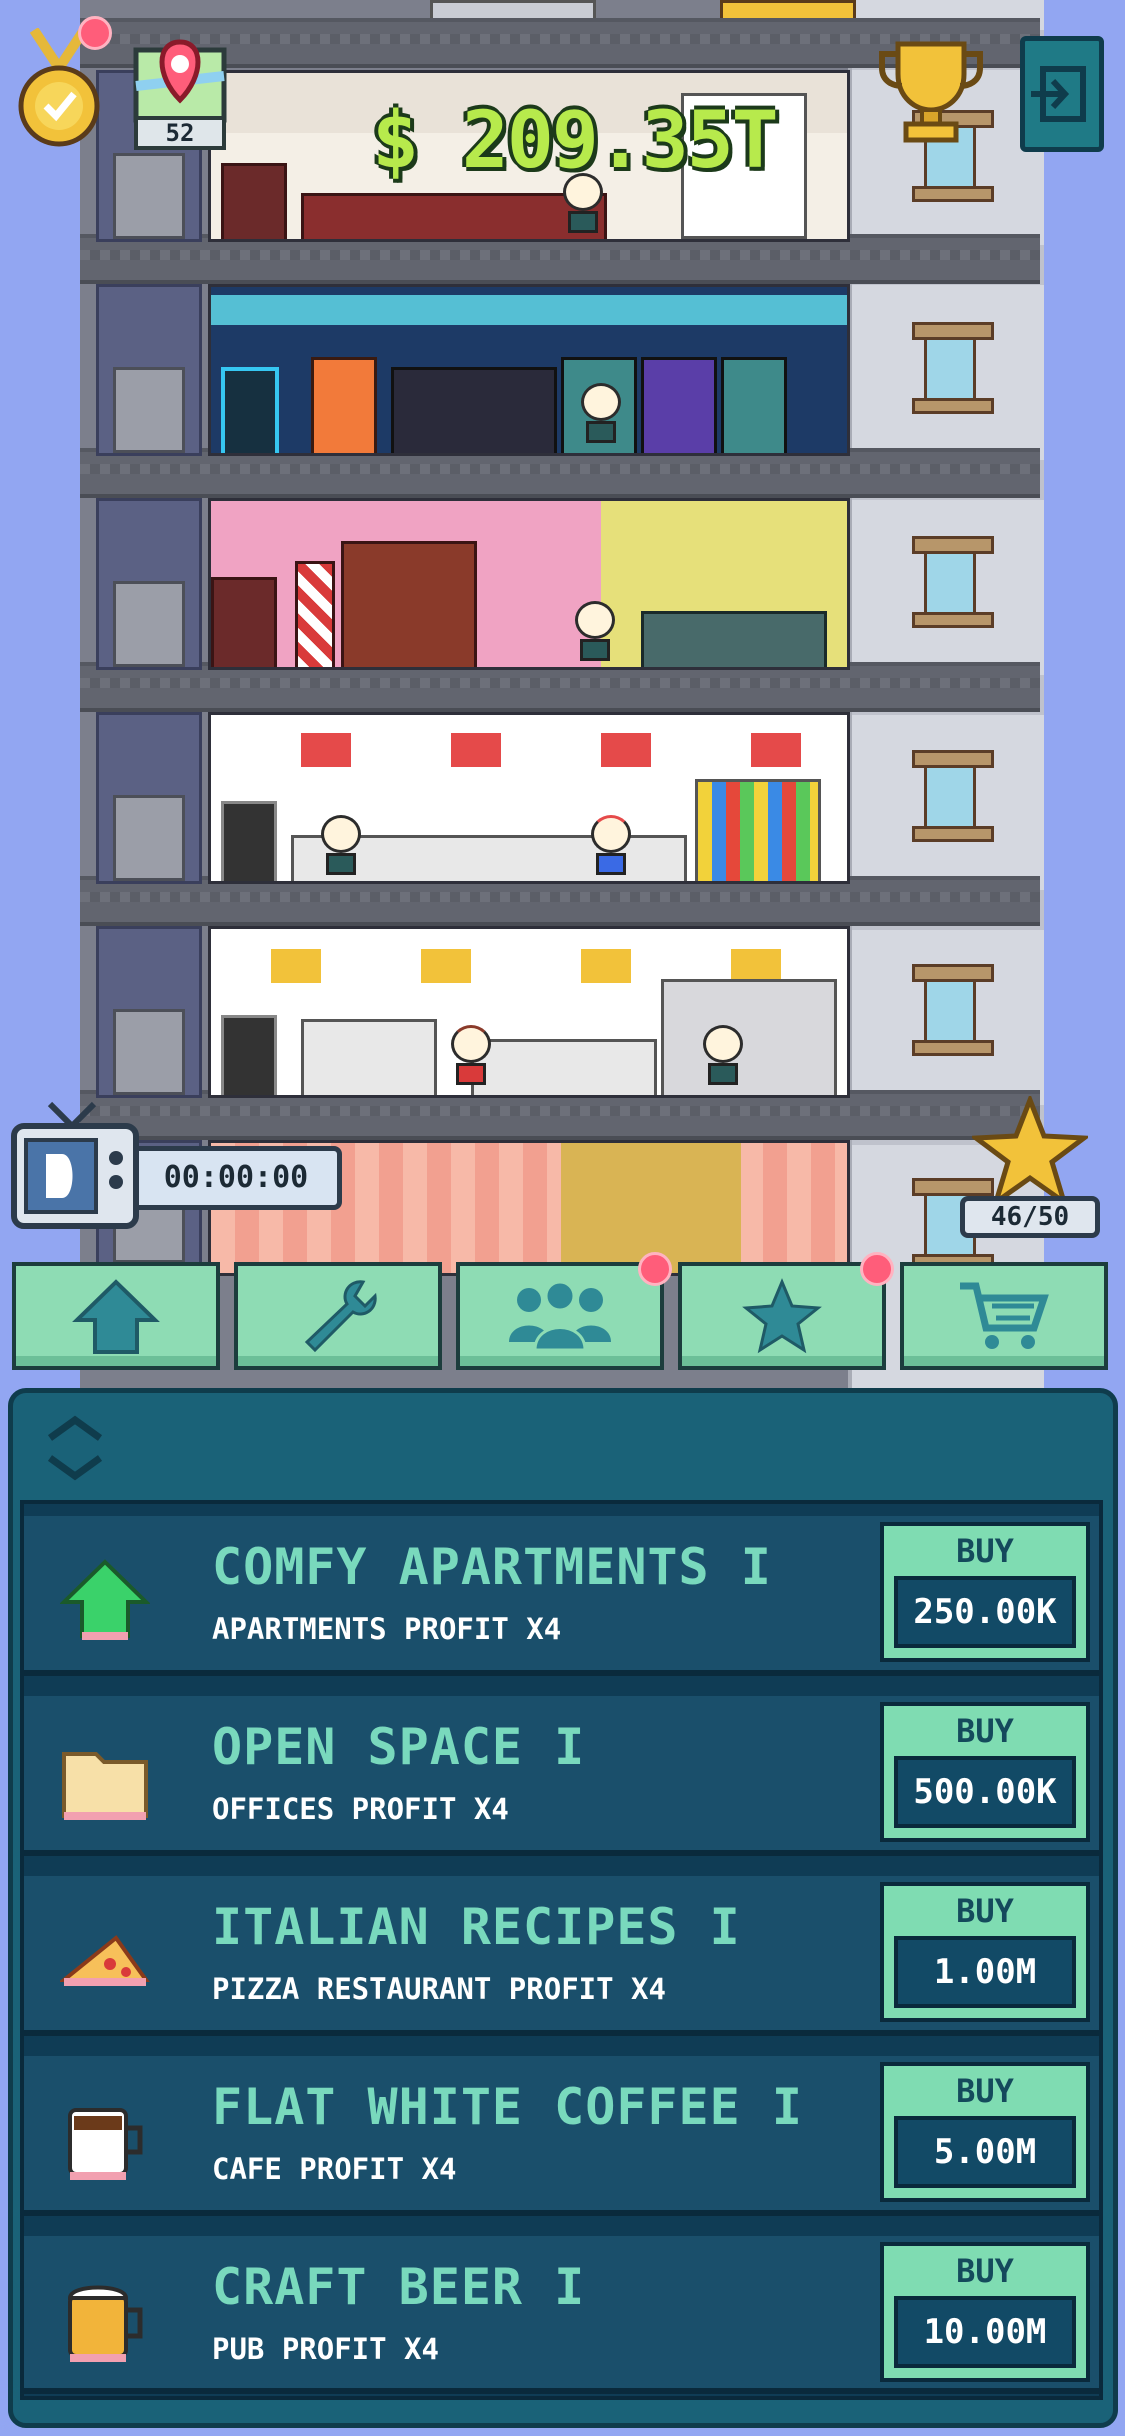 This screenshot has height=2436, width=1125. I want to click on timer-text: 00:00:00, so click(236, 1177).